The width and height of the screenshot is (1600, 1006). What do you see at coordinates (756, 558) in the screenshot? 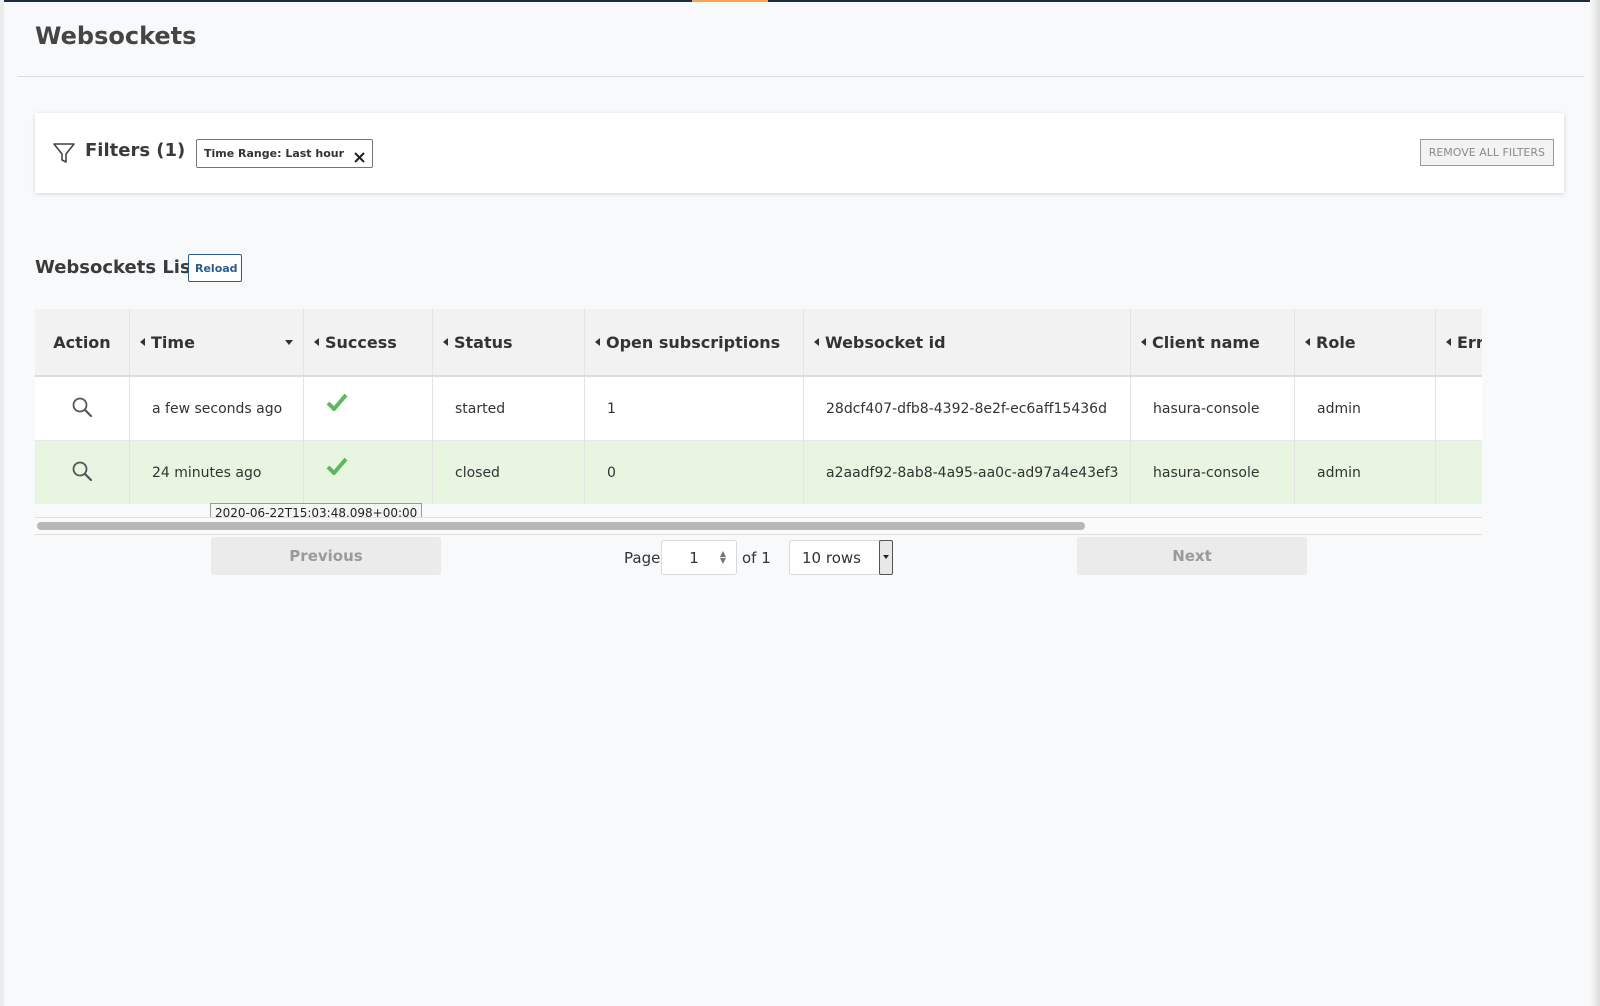
I see `page-total-label: of 1` at bounding box center [756, 558].